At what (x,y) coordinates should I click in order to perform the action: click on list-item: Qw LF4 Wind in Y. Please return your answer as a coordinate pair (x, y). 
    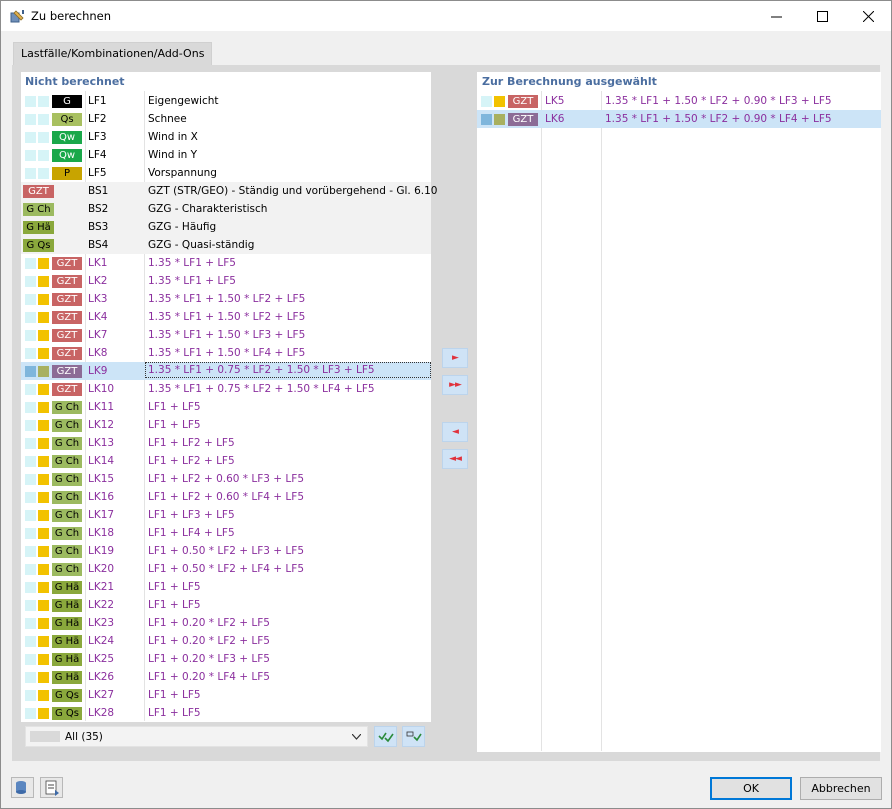
    Looking at the image, I should click on (226, 155).